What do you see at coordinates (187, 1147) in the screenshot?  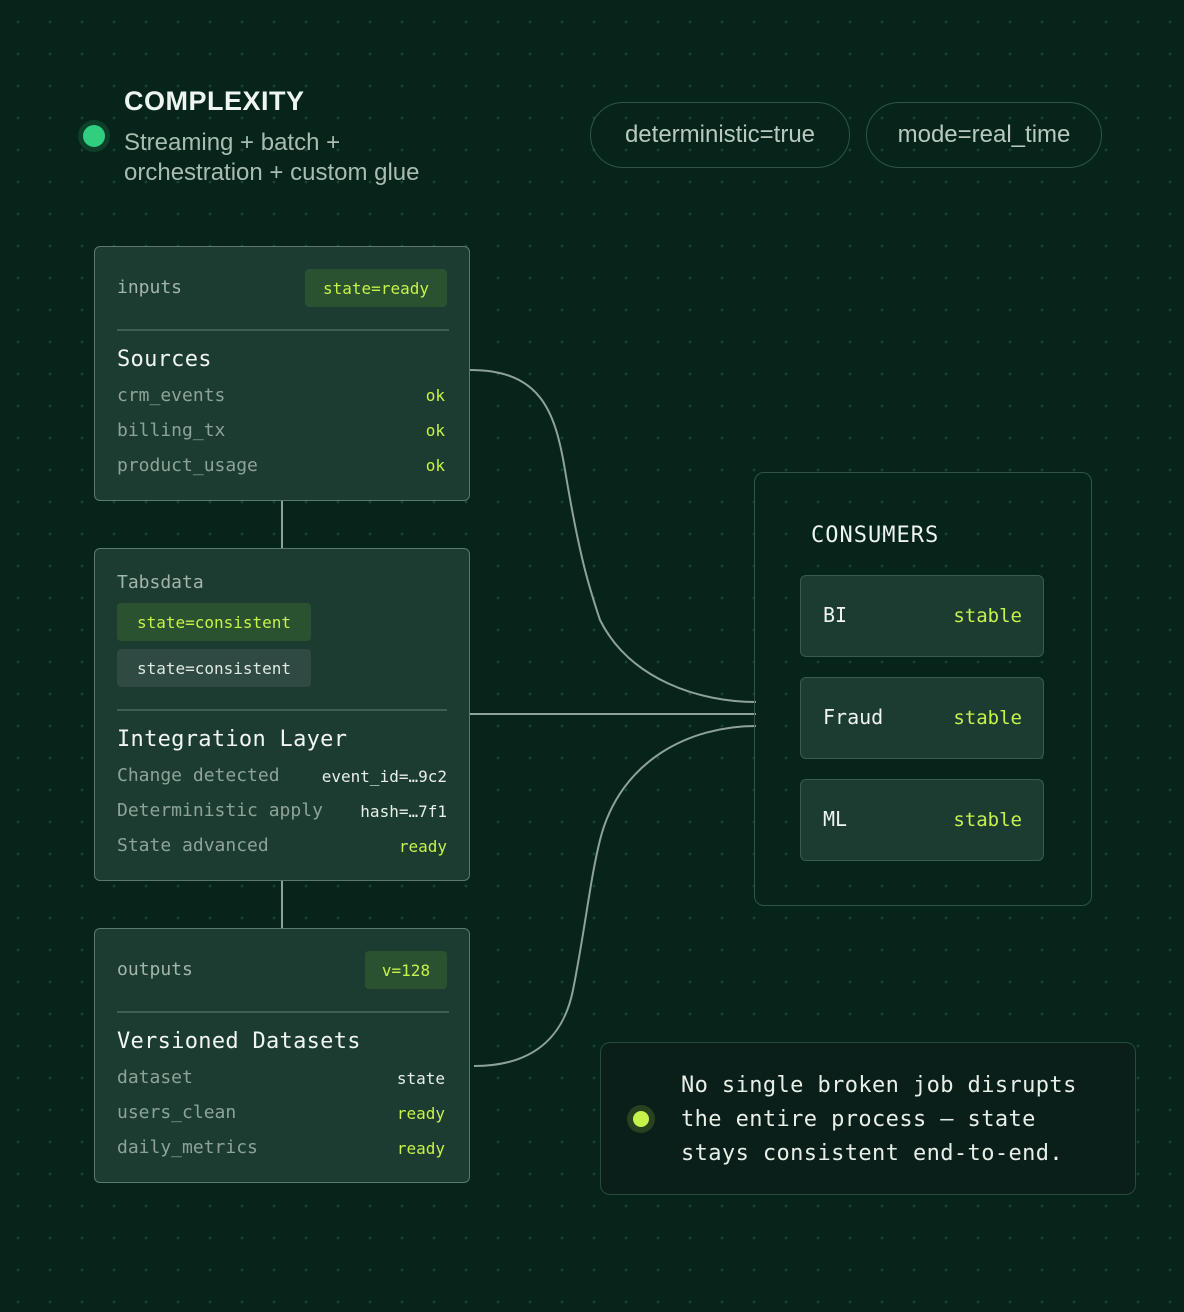 I see `dataset-key: daily_metrics` at bounding box center [187, 1147].